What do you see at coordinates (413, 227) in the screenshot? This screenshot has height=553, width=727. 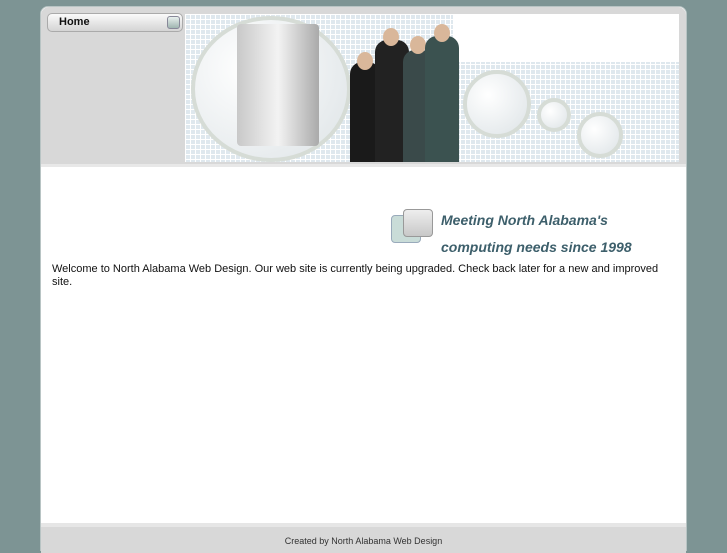 I see `squares-icon` at bounding box center [413, 227].